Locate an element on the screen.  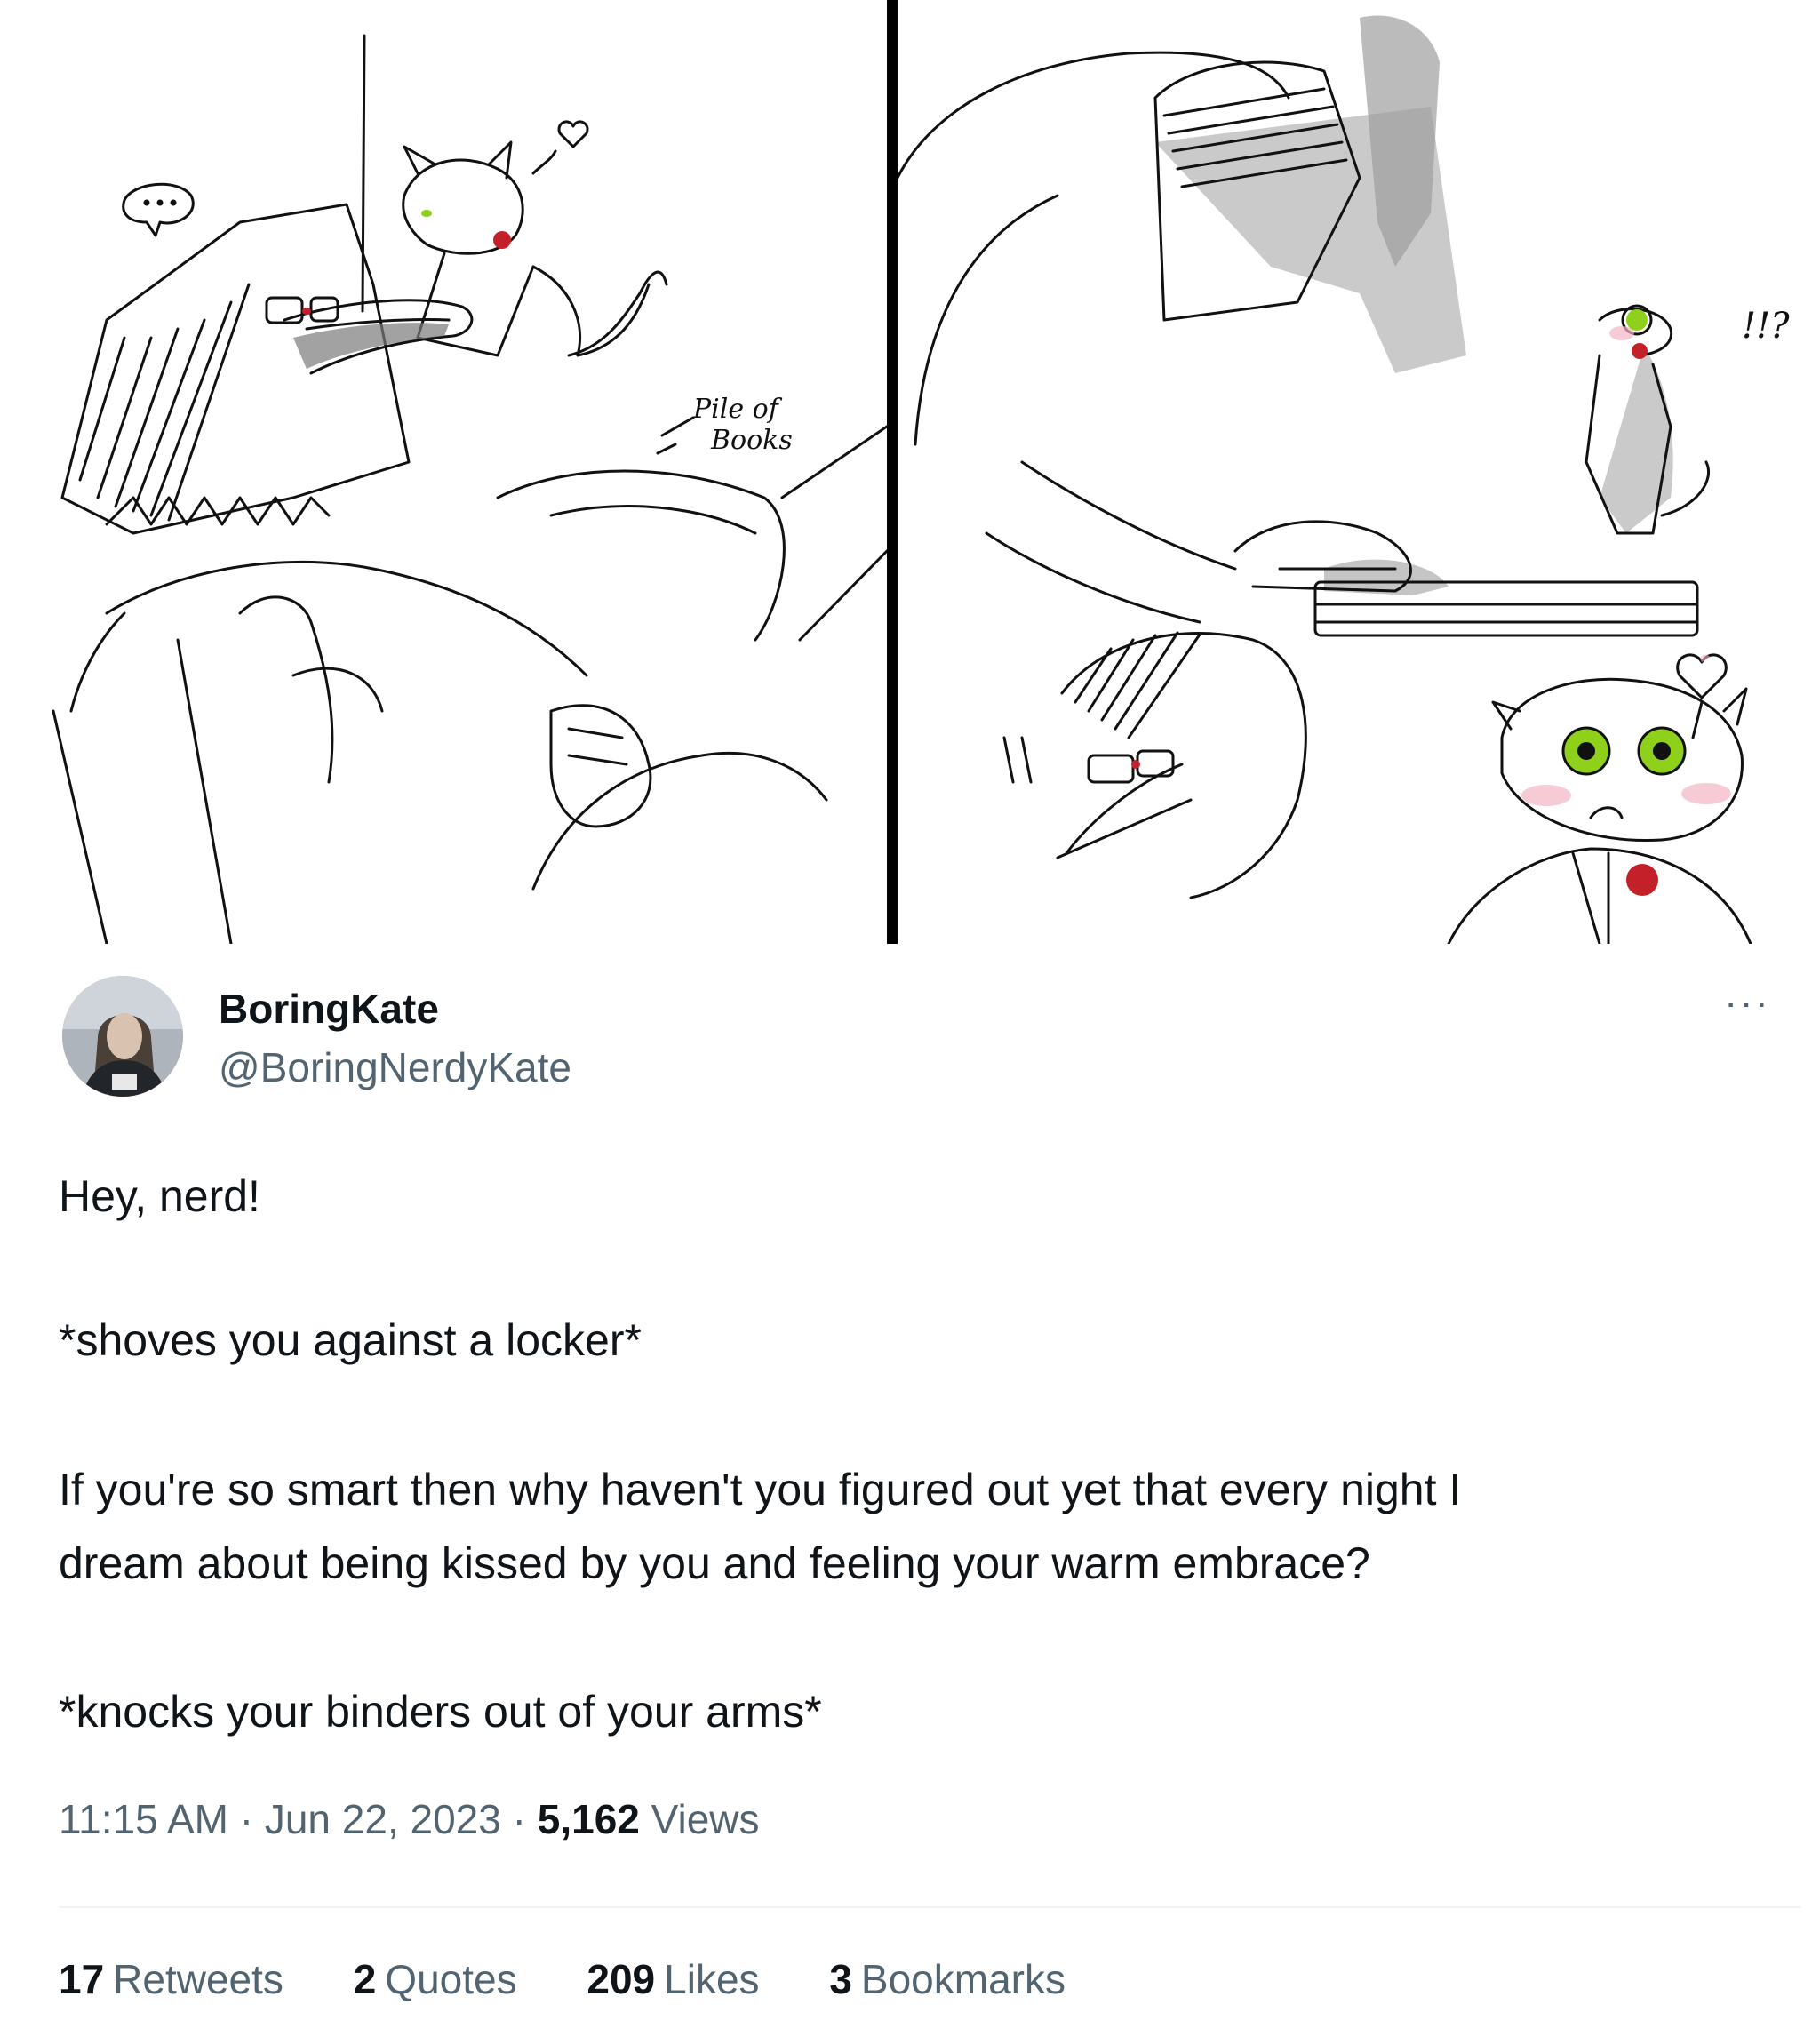
views-label: Views is located at coordinates (705, 1819).